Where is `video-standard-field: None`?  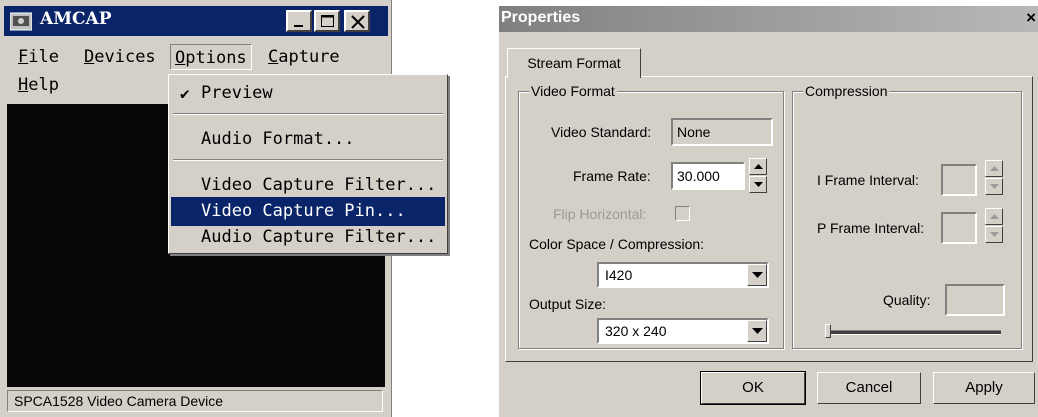
video-standard-field: None is located at coordinates (722, 132).